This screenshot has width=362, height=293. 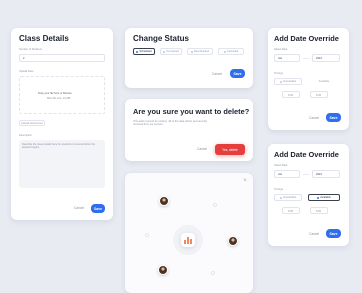 What do you see at coordinates (281, 165) in the screenshot?
I see `date-label-2: Select Date` at bounding box center [281, 165].